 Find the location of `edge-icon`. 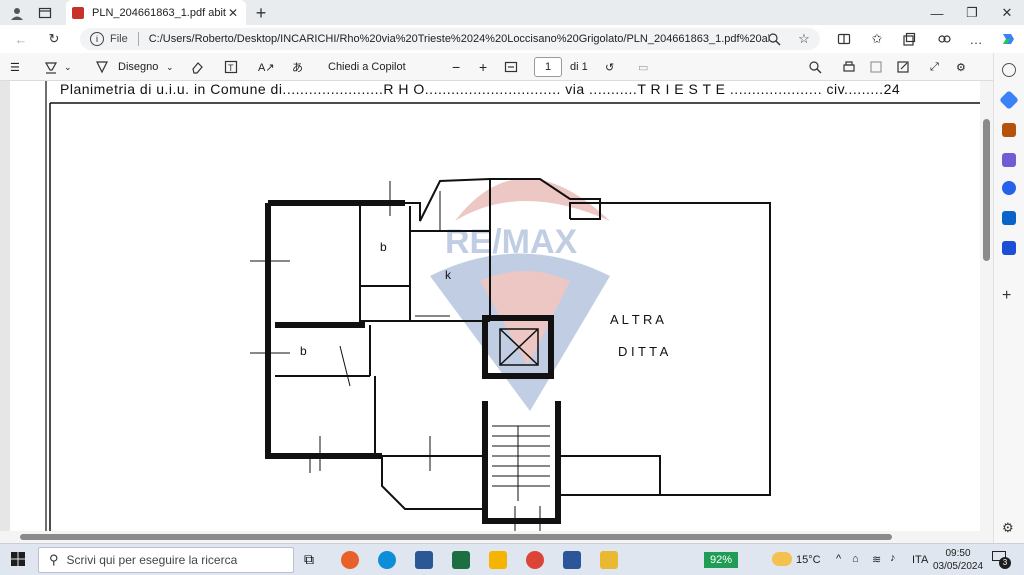

edge-icon is located at coordinates (387, 560).